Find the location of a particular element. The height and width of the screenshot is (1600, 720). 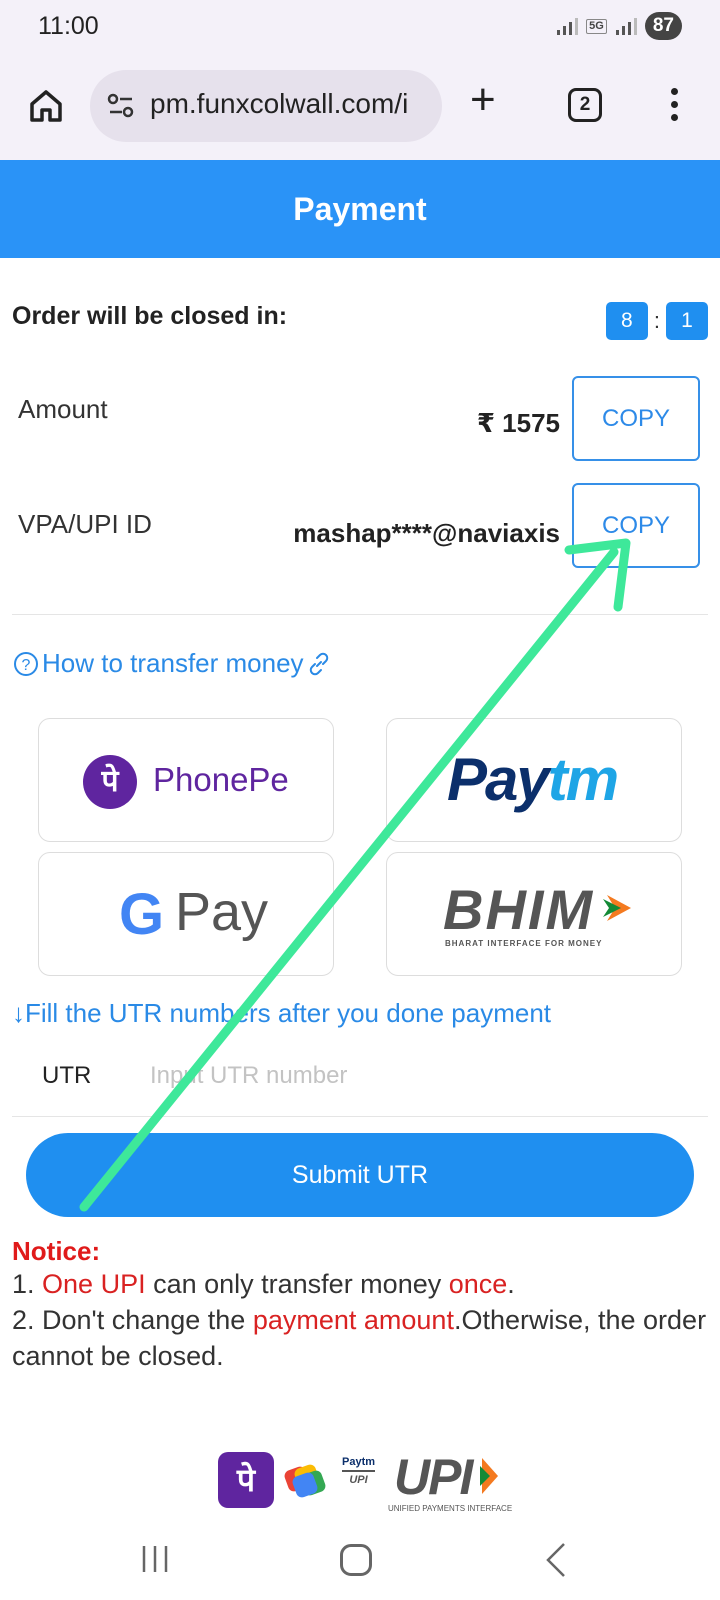

timer-digit: 1 is located at coordinates (687, 321).